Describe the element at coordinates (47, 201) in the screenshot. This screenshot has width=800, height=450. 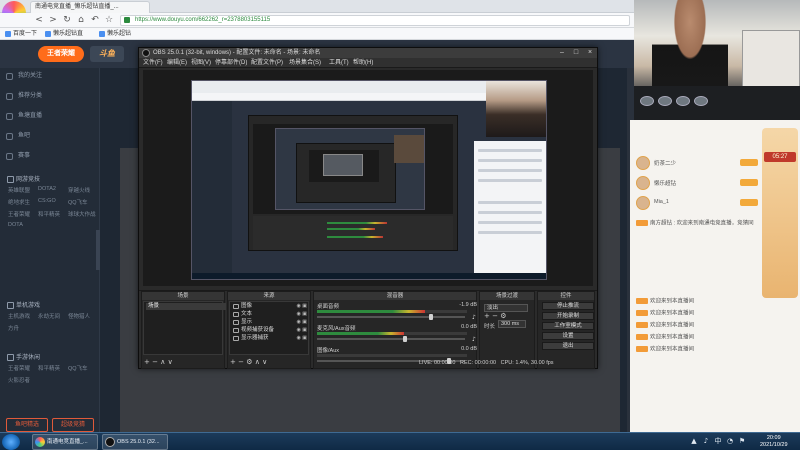
I see `category-link: CS:GO` at that location.